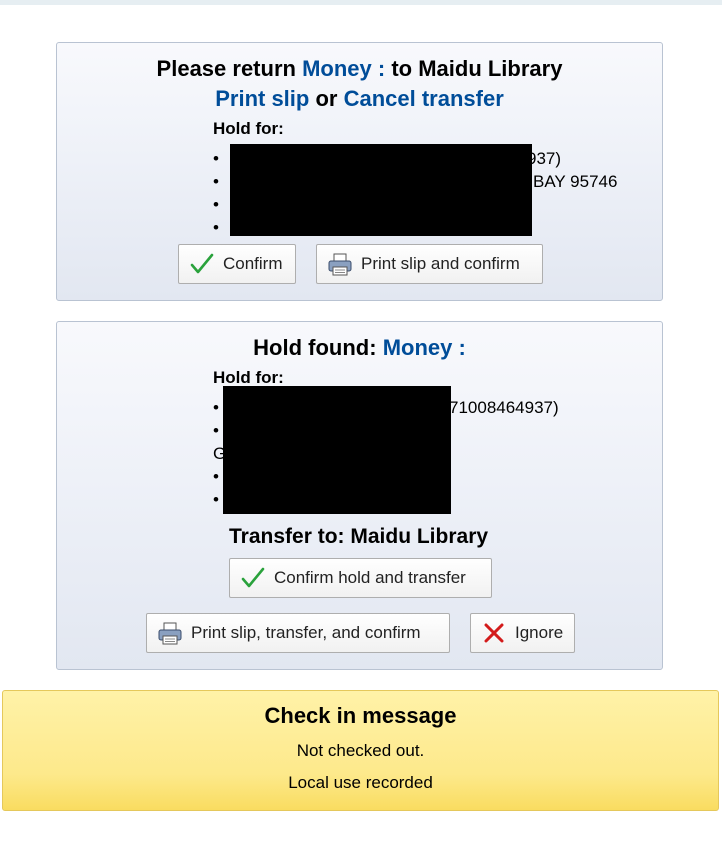 This screenshot has width=722, height=847. Describe the element at coordinates (424, 98) in the screenshot. I see `cancel-transfer-link: Cancel transfer` at that location.